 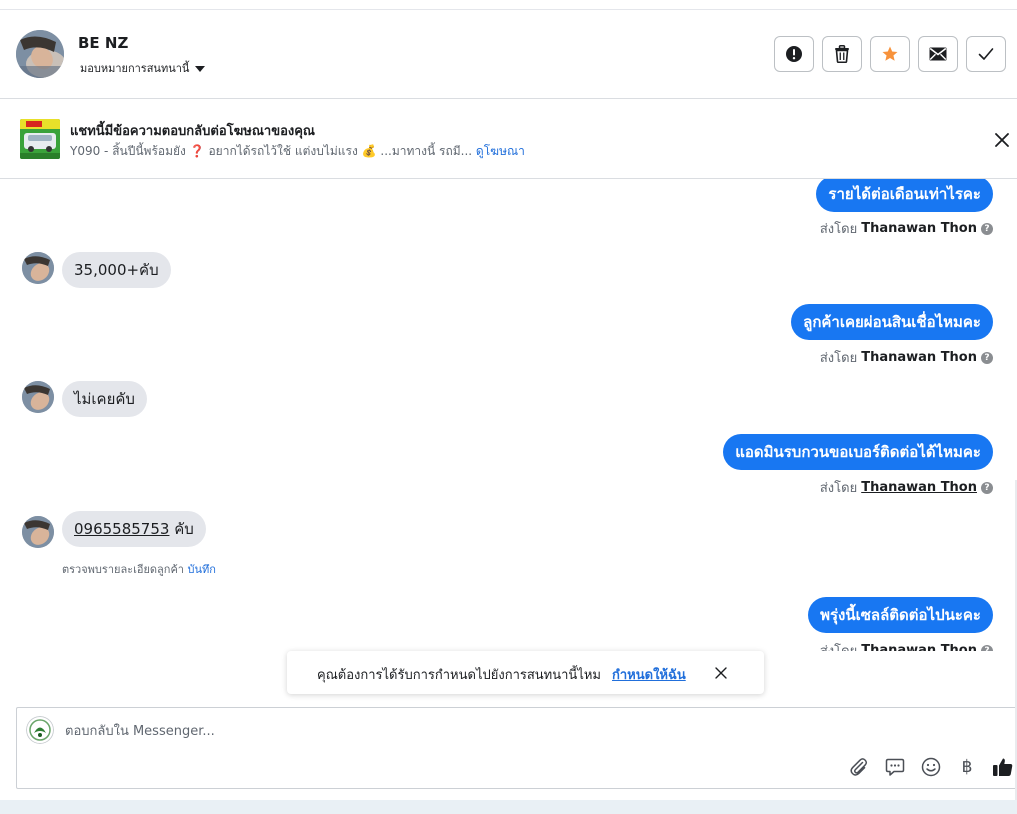 I want to click on thumbs-up-icon, so click(x=1003, y=767).